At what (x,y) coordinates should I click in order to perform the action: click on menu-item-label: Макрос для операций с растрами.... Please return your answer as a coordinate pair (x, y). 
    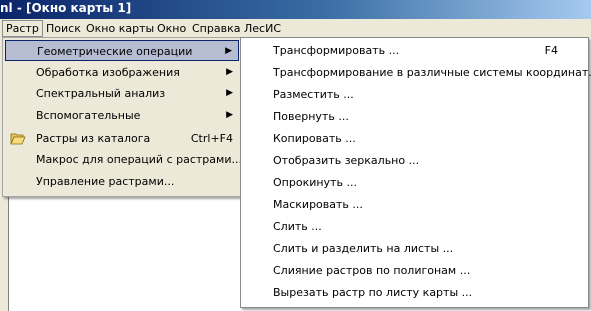
    Looking at the image, I should click on (139, 159).